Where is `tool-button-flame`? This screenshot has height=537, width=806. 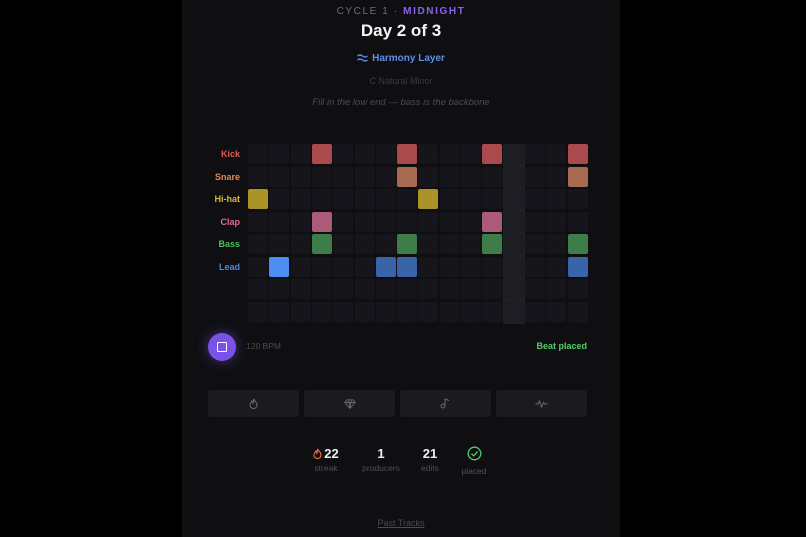
tool-button-flame is located at coordinates (253, 403).